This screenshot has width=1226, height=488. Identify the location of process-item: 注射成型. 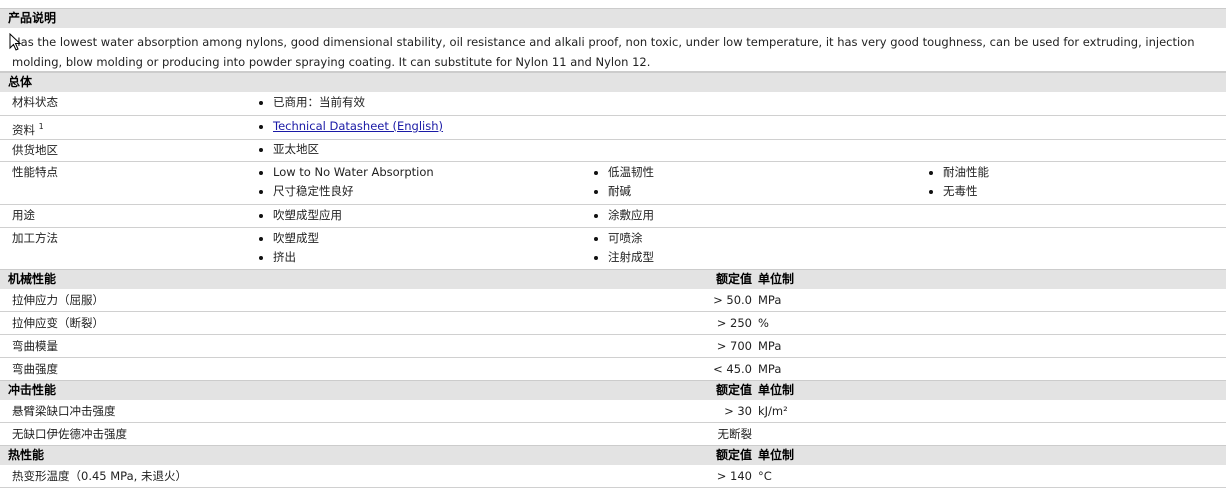
(623, 257).